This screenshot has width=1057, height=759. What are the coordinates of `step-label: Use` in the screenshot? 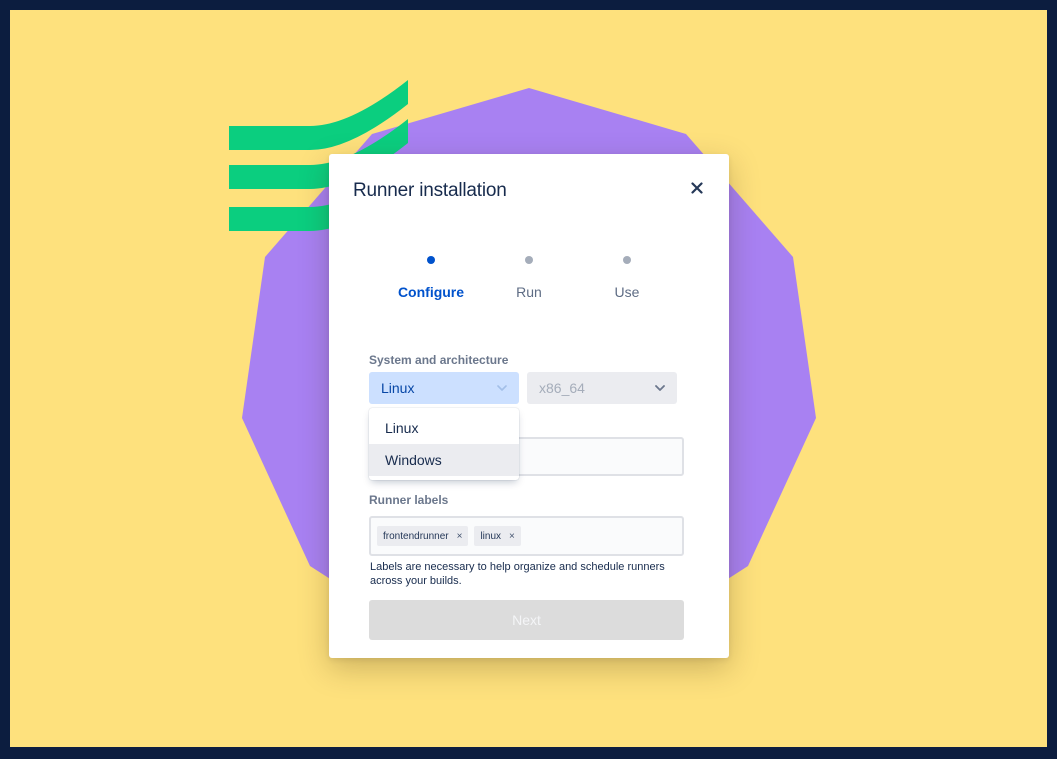 It's located at (627, 292).